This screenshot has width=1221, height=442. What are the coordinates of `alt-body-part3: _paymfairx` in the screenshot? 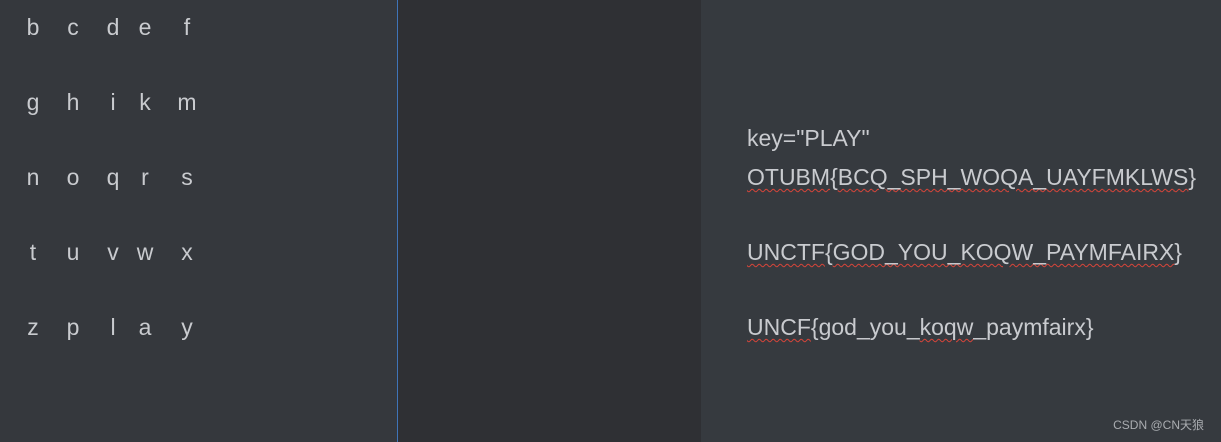 It's located at (1029, 327).